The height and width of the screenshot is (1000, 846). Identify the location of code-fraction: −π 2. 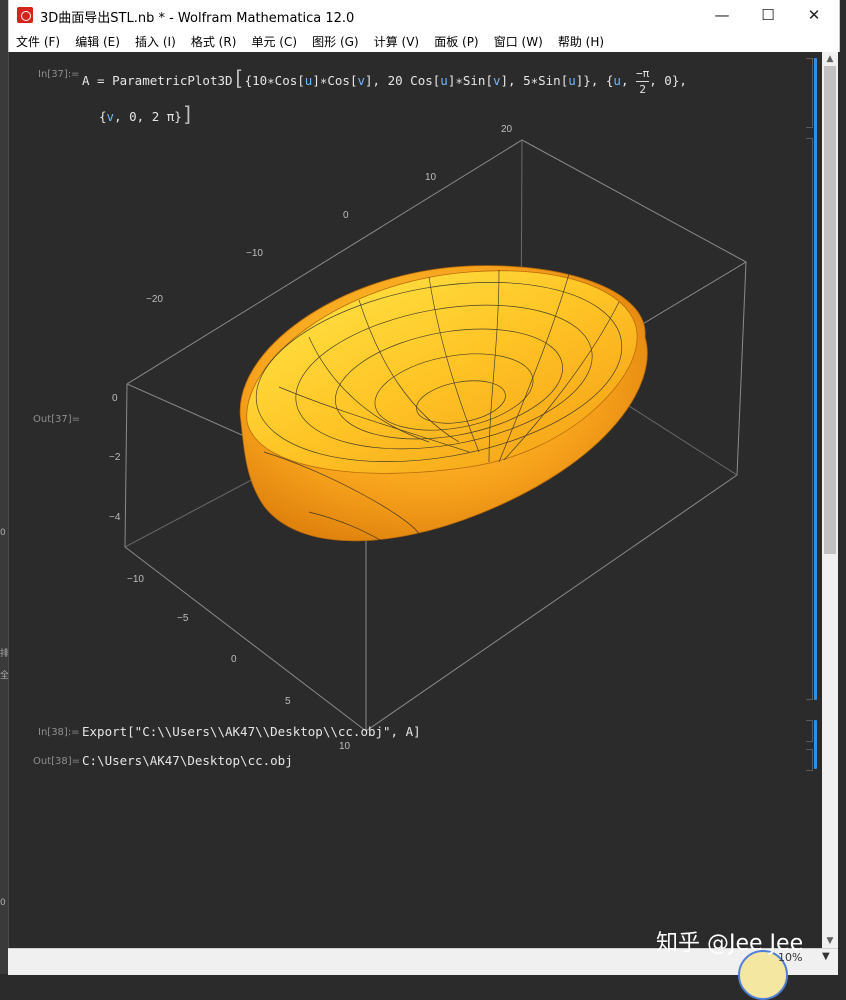
(643, 81).